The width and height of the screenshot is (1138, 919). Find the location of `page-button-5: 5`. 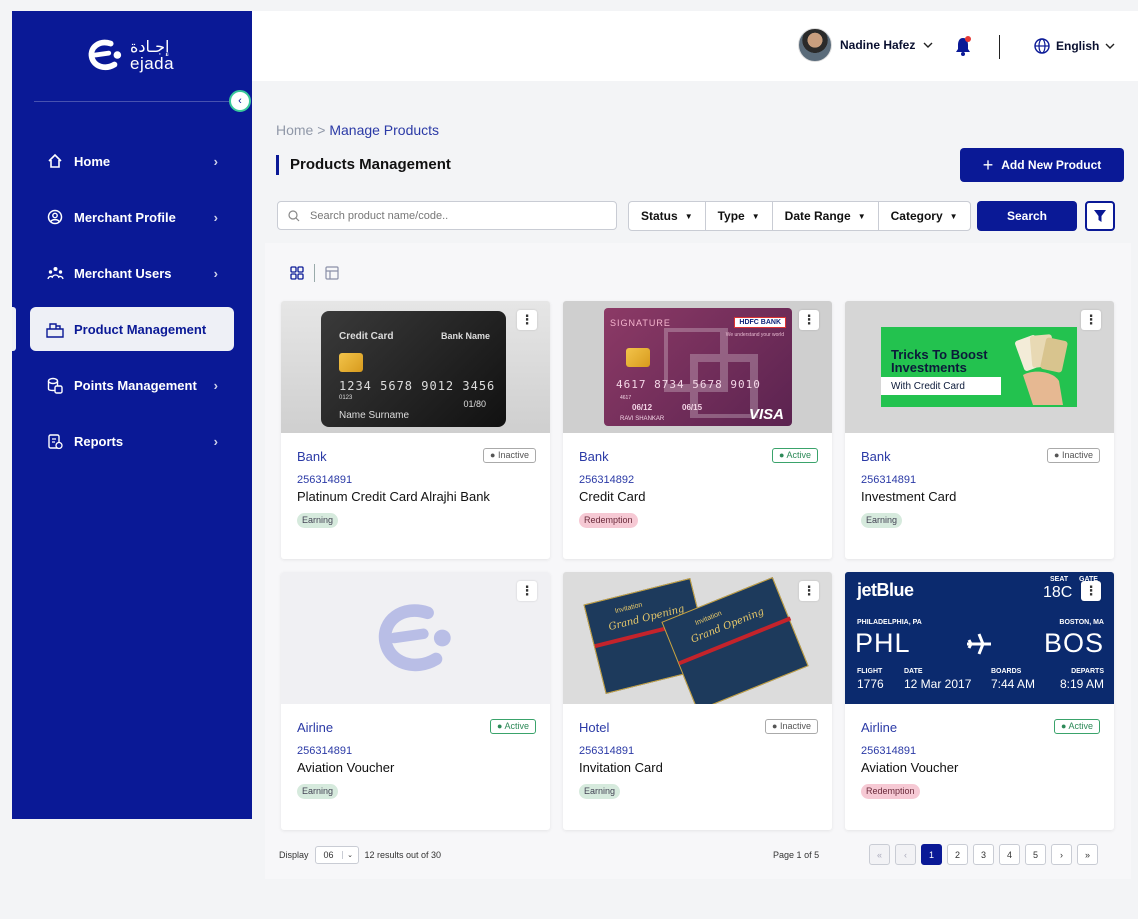

page-button-5: 5 is located at coordinates (1035, 854).